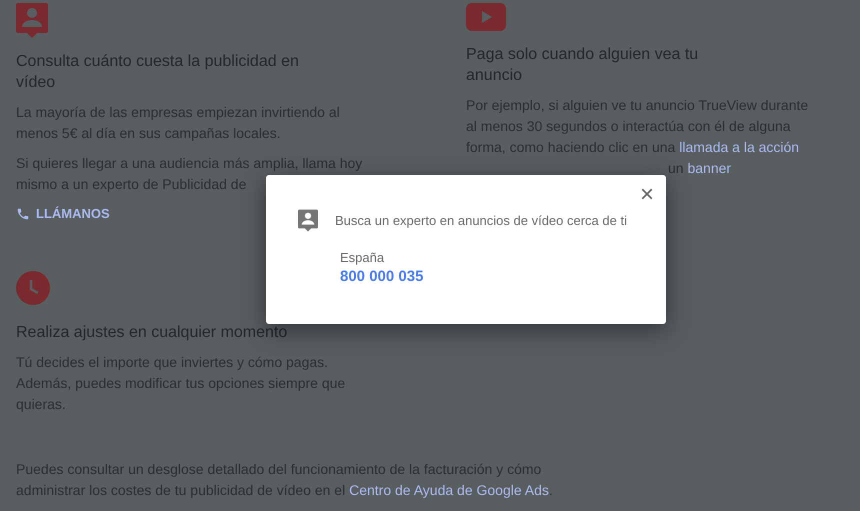  What do you see at coordinates (363, 257) in the screenshot?
I see `country-label: España` at bounding box center [363, 257].